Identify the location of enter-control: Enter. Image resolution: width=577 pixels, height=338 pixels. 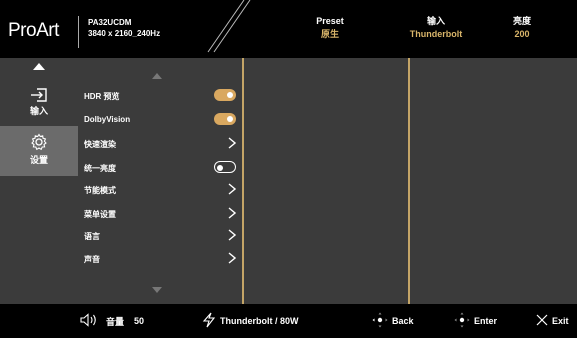
(475, 321).